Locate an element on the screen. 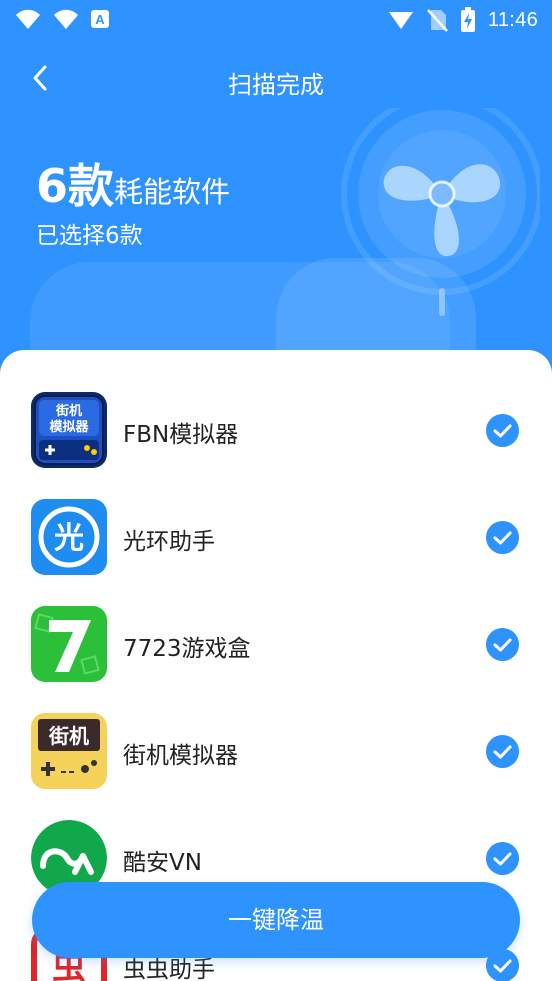 Image resolution: width=552 pixels, height=981 pixels. status-bar: A 11:46 is located at coordinates (276, 19).